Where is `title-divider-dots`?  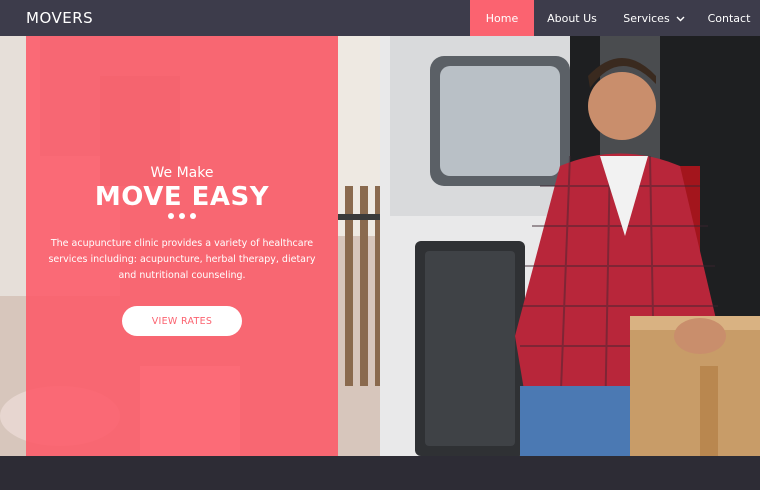 title-divider-dots is located at coordinates (182, 216).